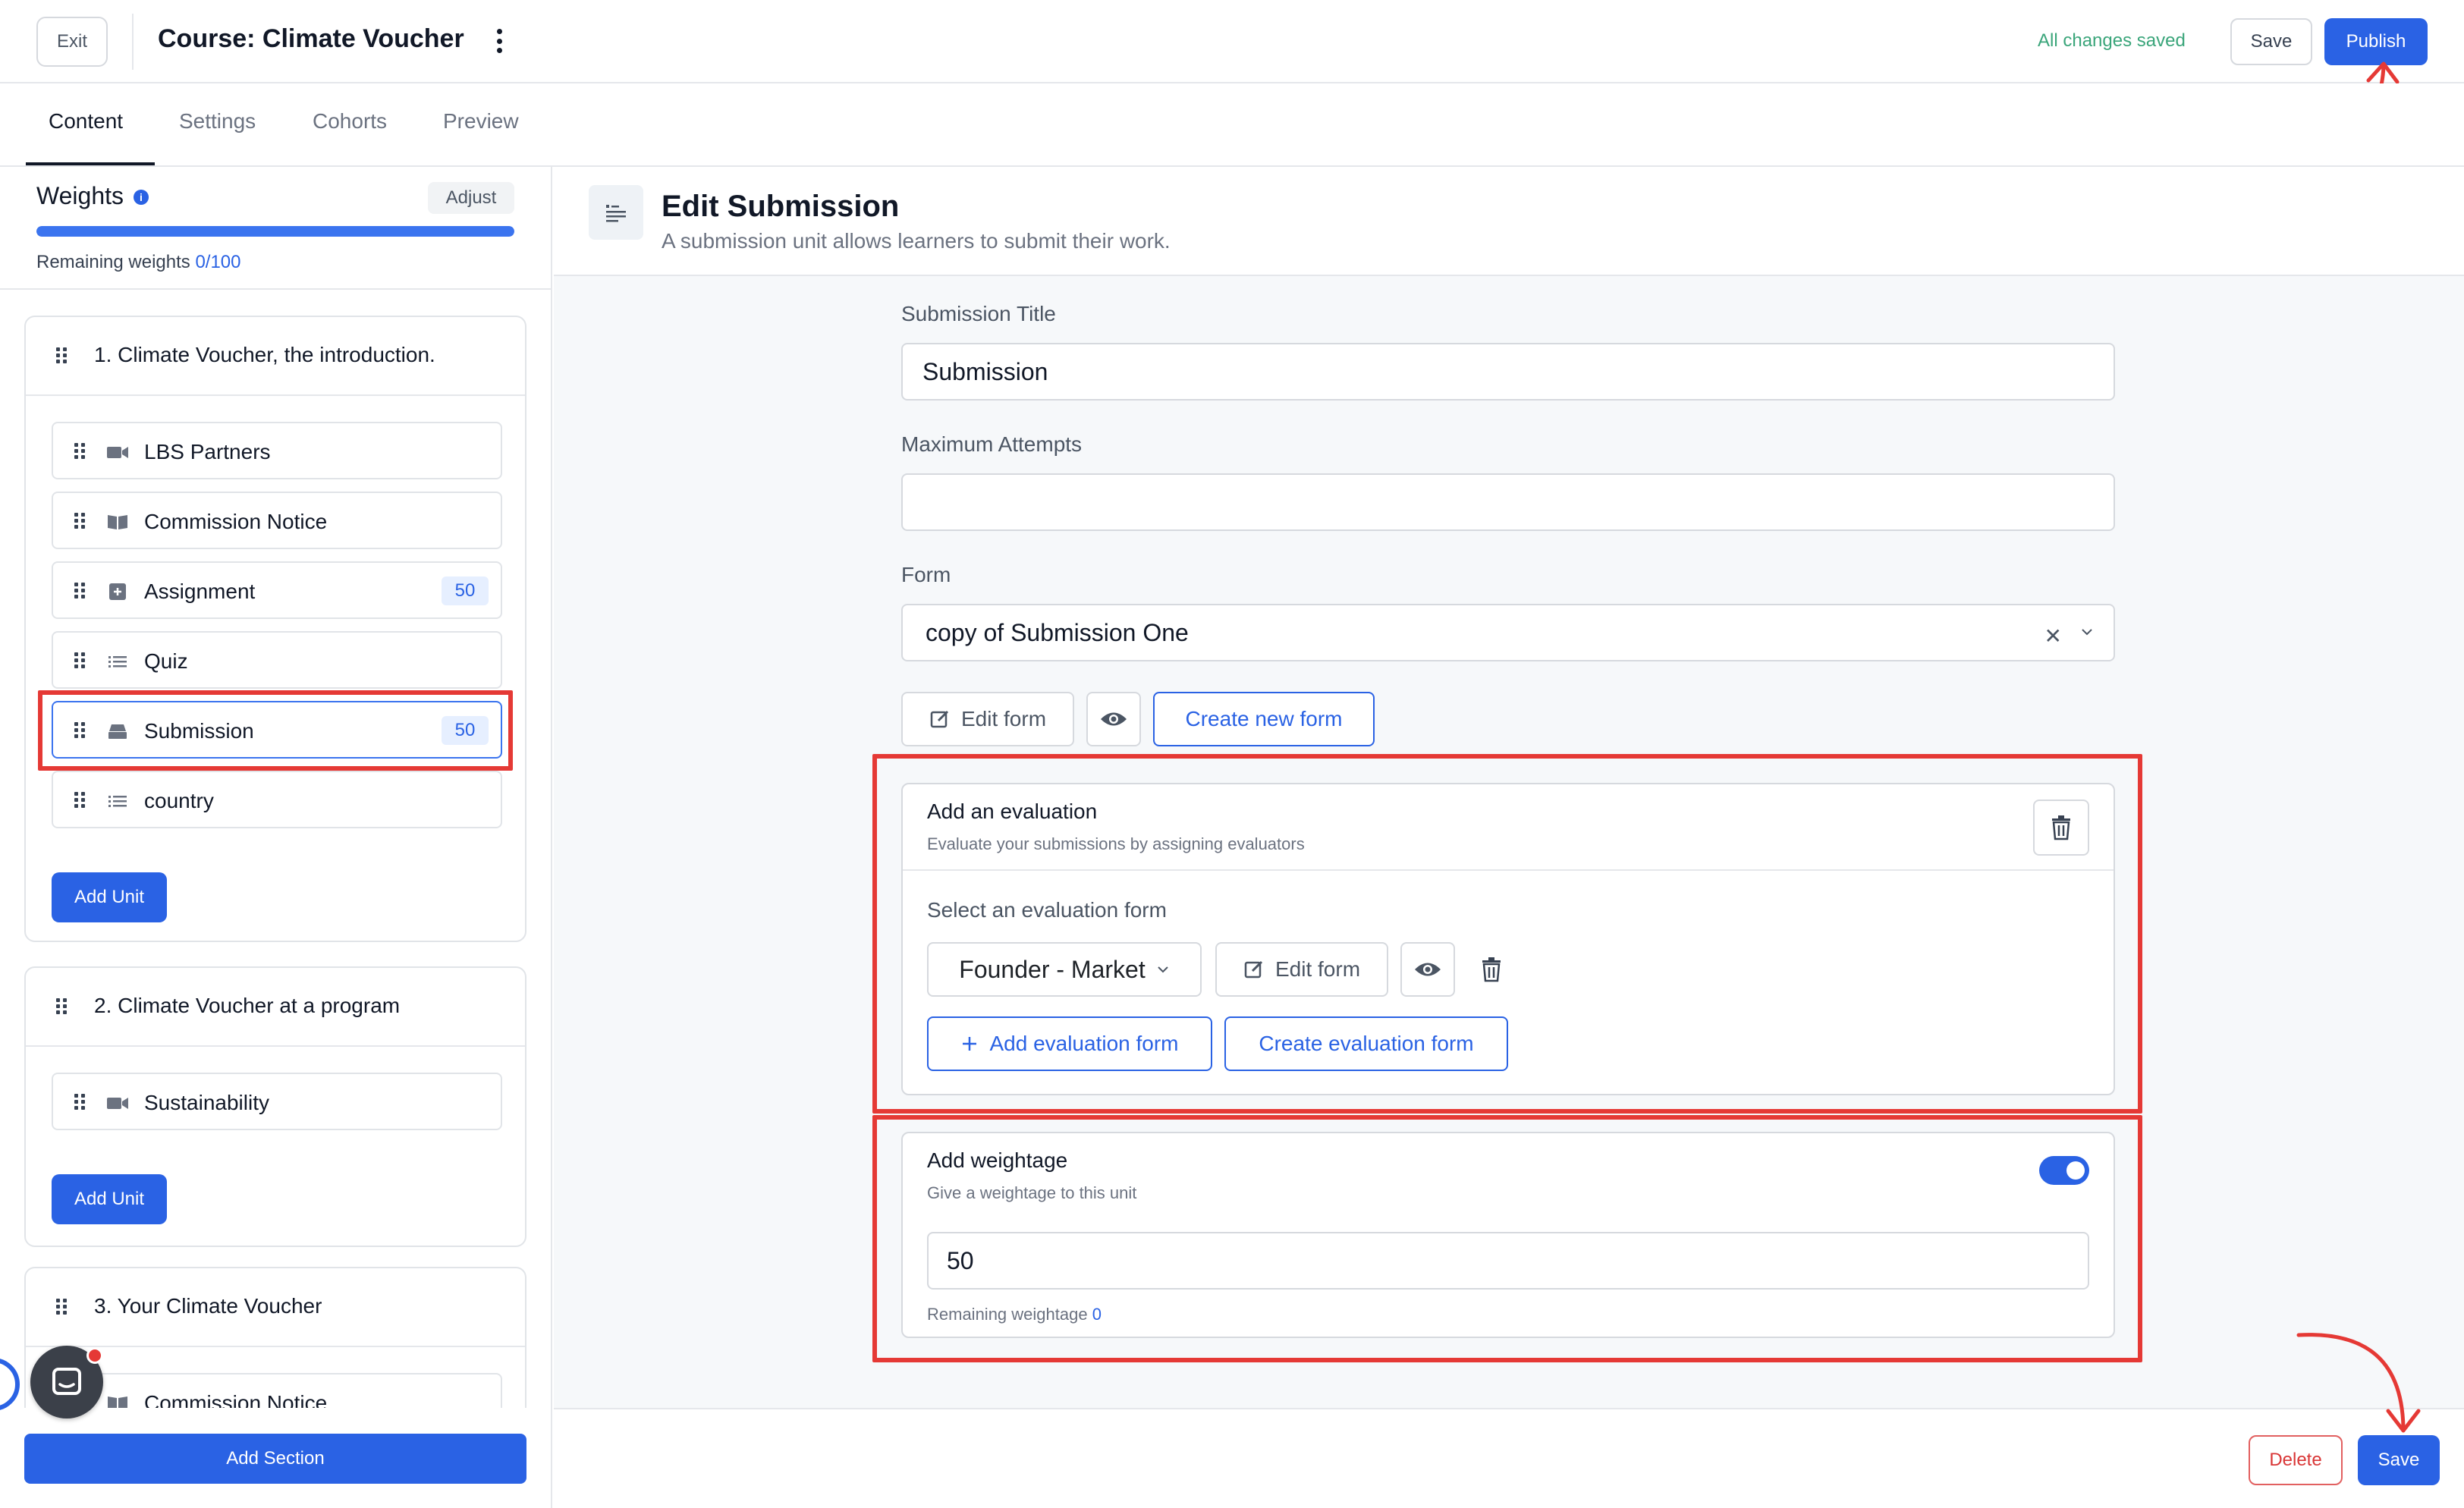 The image size is (2464, 1508). I want to click on unit-label: Assignment, so click(200, 591).